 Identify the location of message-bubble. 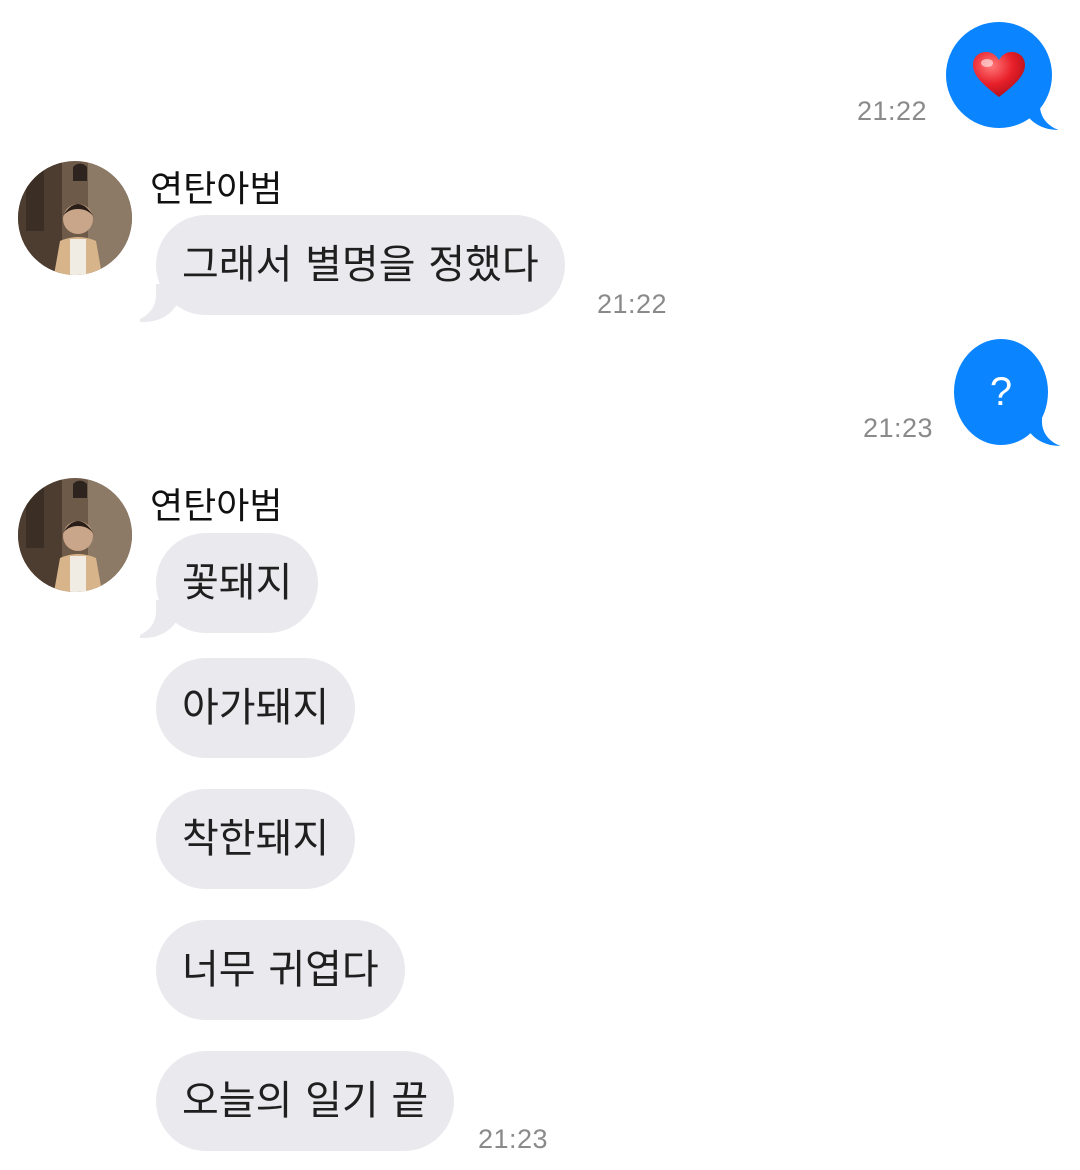
(999, 75).